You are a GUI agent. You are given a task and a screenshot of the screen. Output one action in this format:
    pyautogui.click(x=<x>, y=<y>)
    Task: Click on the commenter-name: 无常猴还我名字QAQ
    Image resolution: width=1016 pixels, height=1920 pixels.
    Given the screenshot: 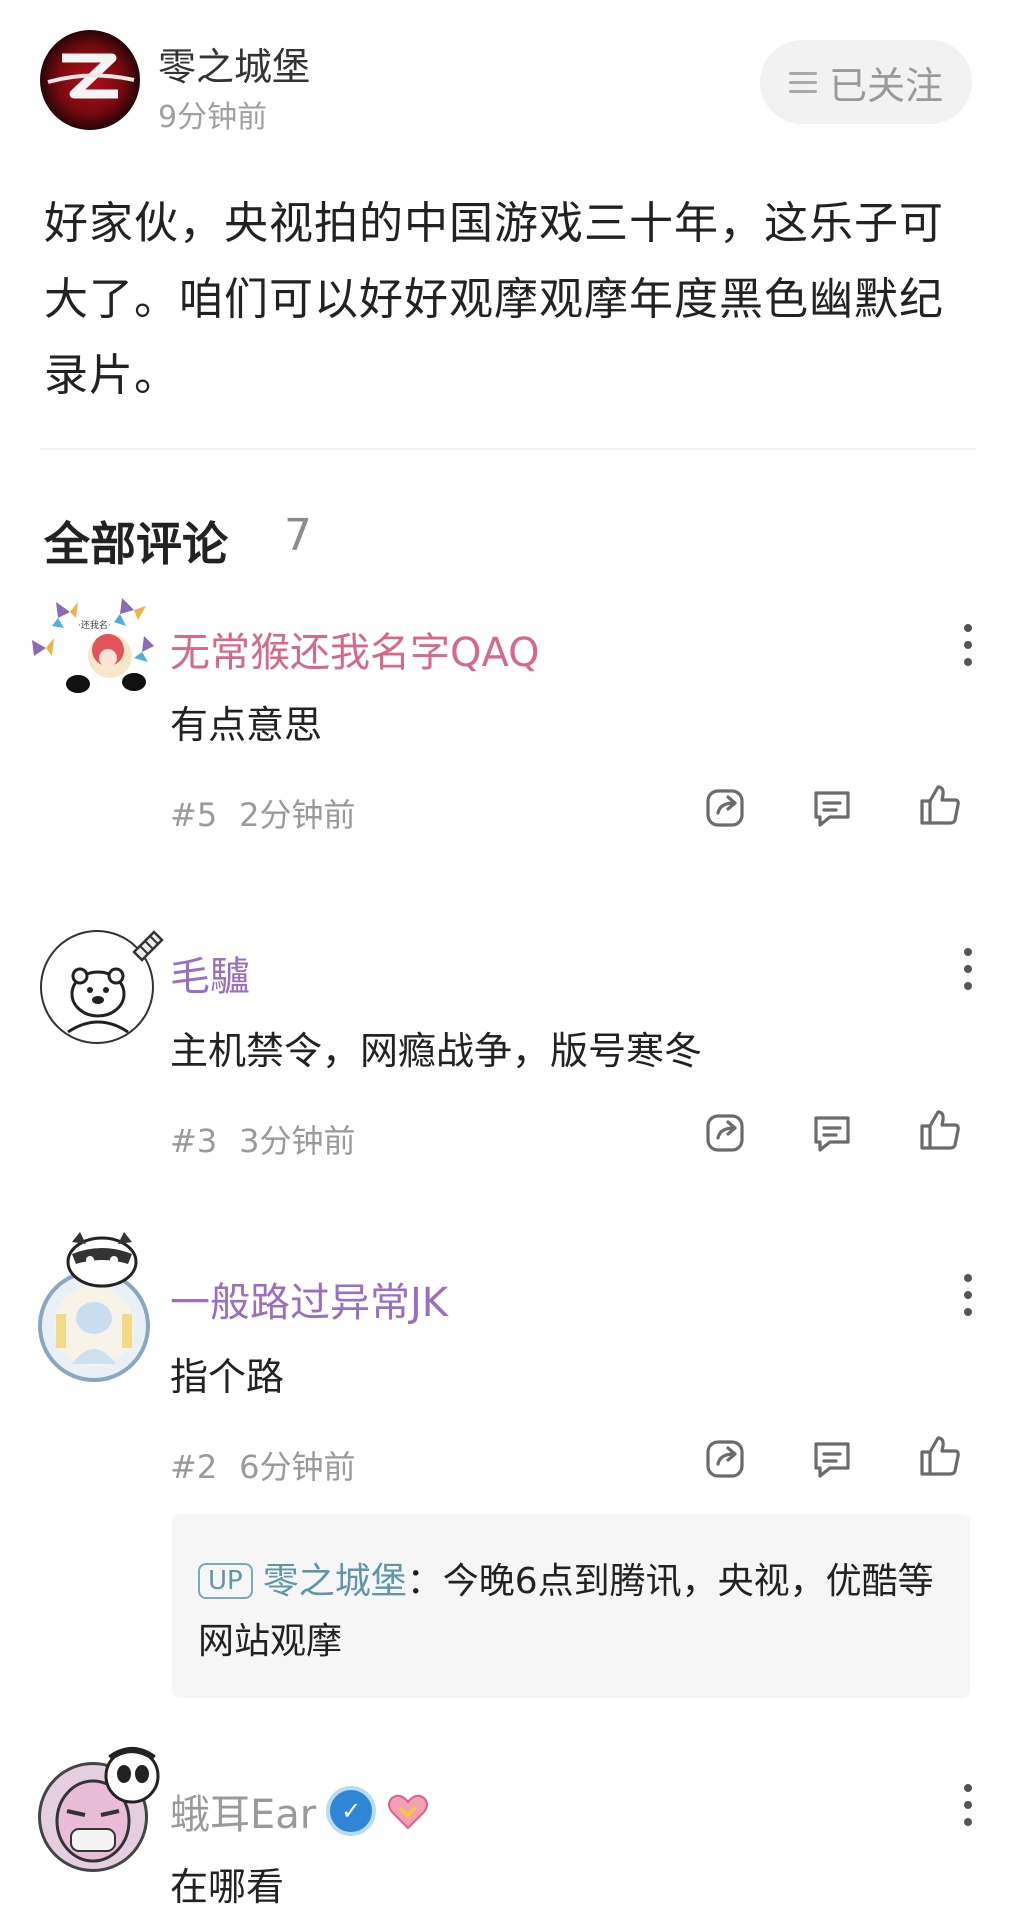 What is the action you would take?
    pyautogui.click(x=355, y=649)
    